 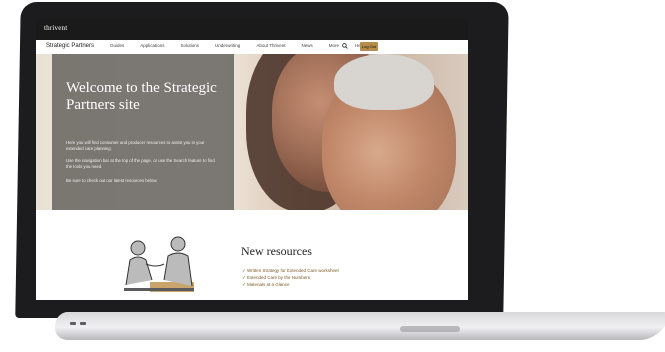 What do you see at coordinates (307, 45) in the screenshot?
I see `nav-item-news: News` at bounding box center [307, 45].